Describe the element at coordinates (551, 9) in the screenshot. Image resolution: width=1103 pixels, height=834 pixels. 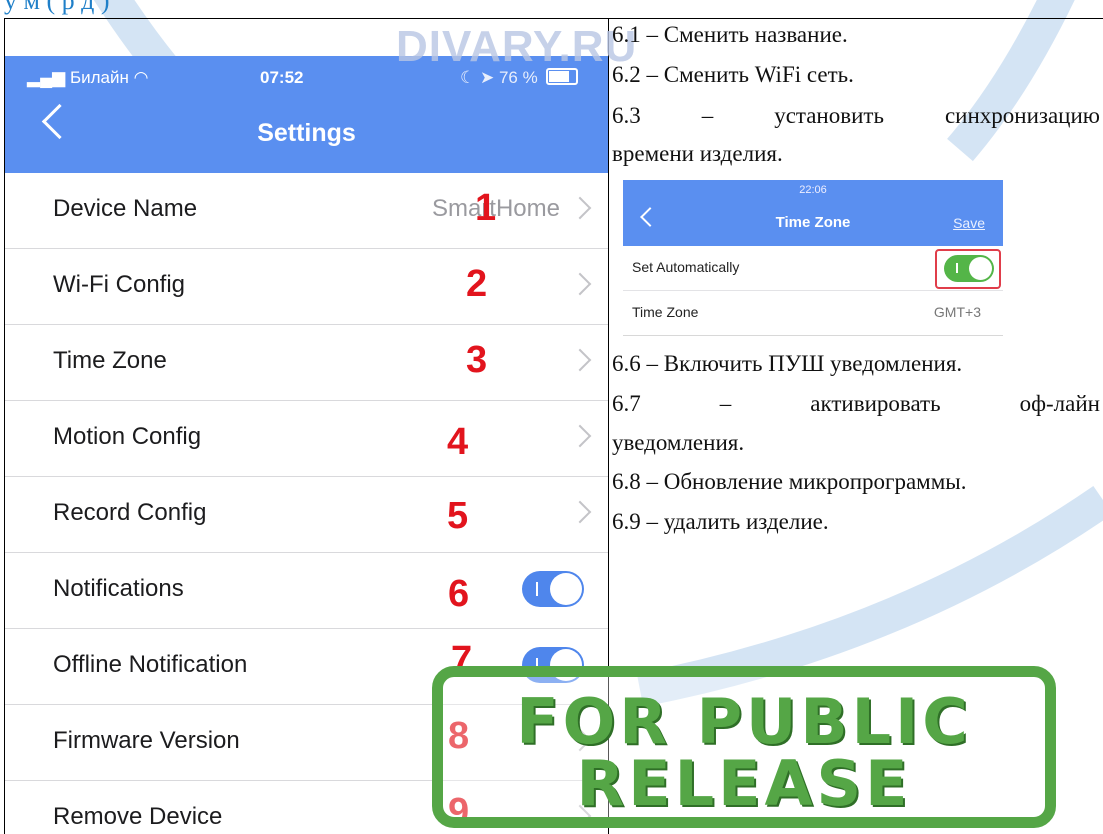
I see `page-top-fragment: у м ( р д )` at that location.